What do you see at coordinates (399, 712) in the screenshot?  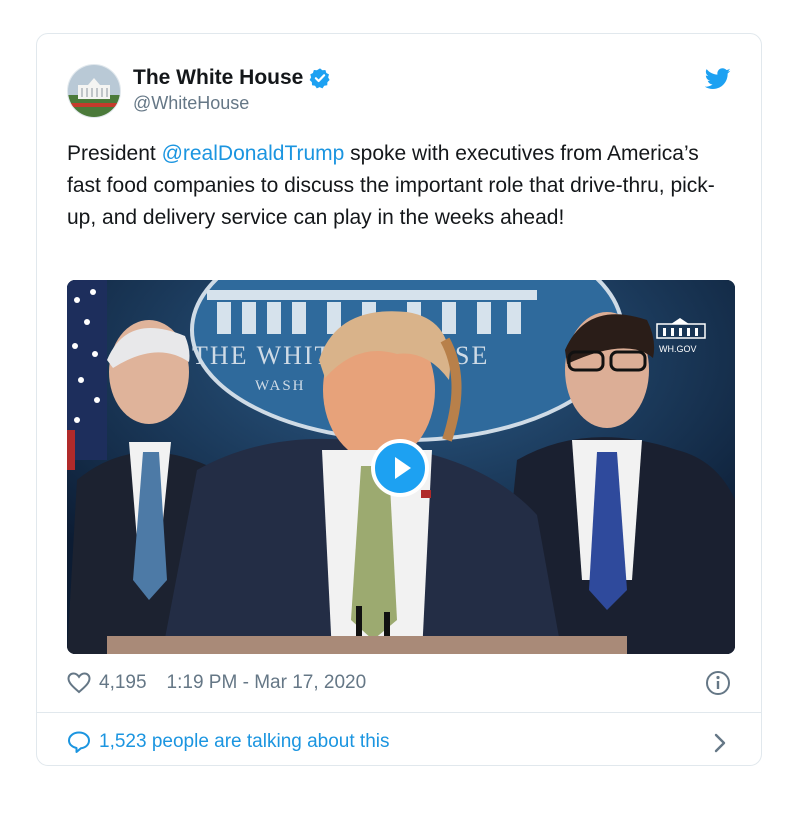 I see `divider` at bounding box center [399, 712].